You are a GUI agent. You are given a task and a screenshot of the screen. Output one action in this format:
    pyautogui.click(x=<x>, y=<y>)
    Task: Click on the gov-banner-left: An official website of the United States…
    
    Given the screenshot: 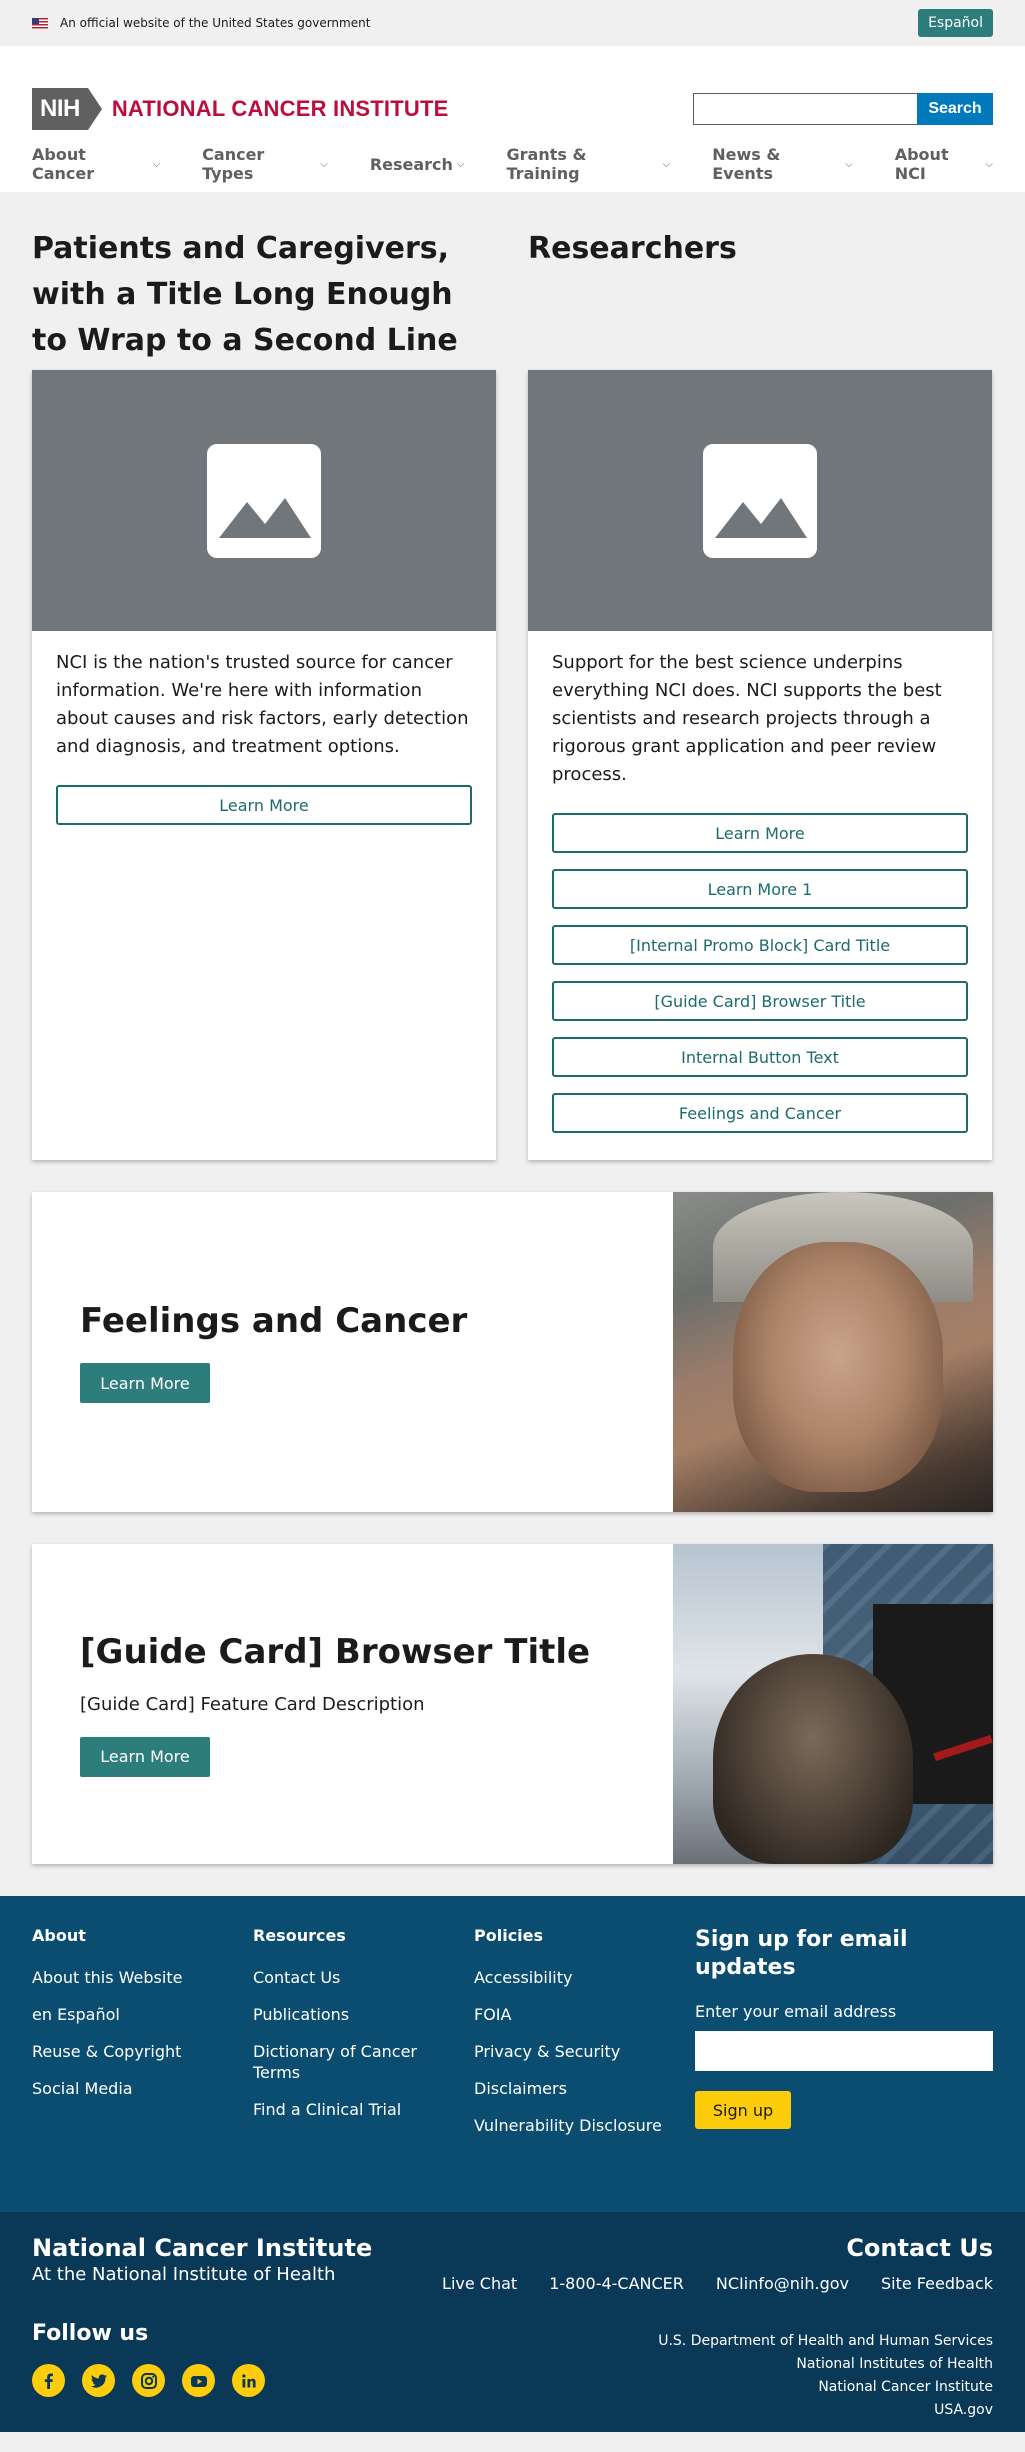 What is the action you would take?
    pyautogui.click(x=201, y=23)
    